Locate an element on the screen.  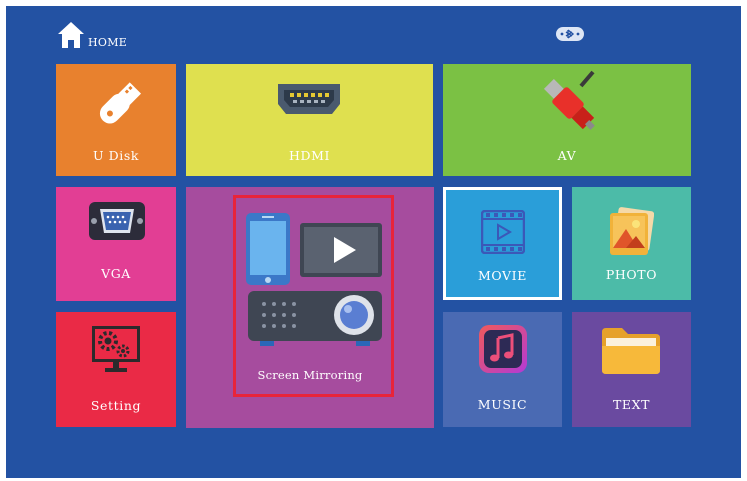
music-note-icon is located at coordinates (503, 351).